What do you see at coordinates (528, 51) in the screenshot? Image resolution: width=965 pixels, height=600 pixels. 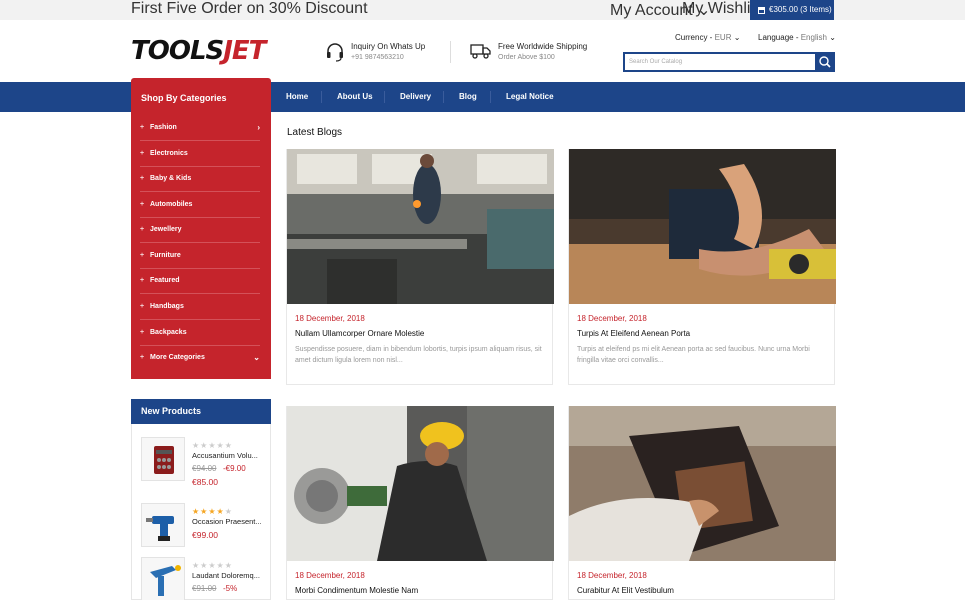 I see `shipping-info: Free Worldwide Shipping Order Above $100` at bounding box center [528, 51].